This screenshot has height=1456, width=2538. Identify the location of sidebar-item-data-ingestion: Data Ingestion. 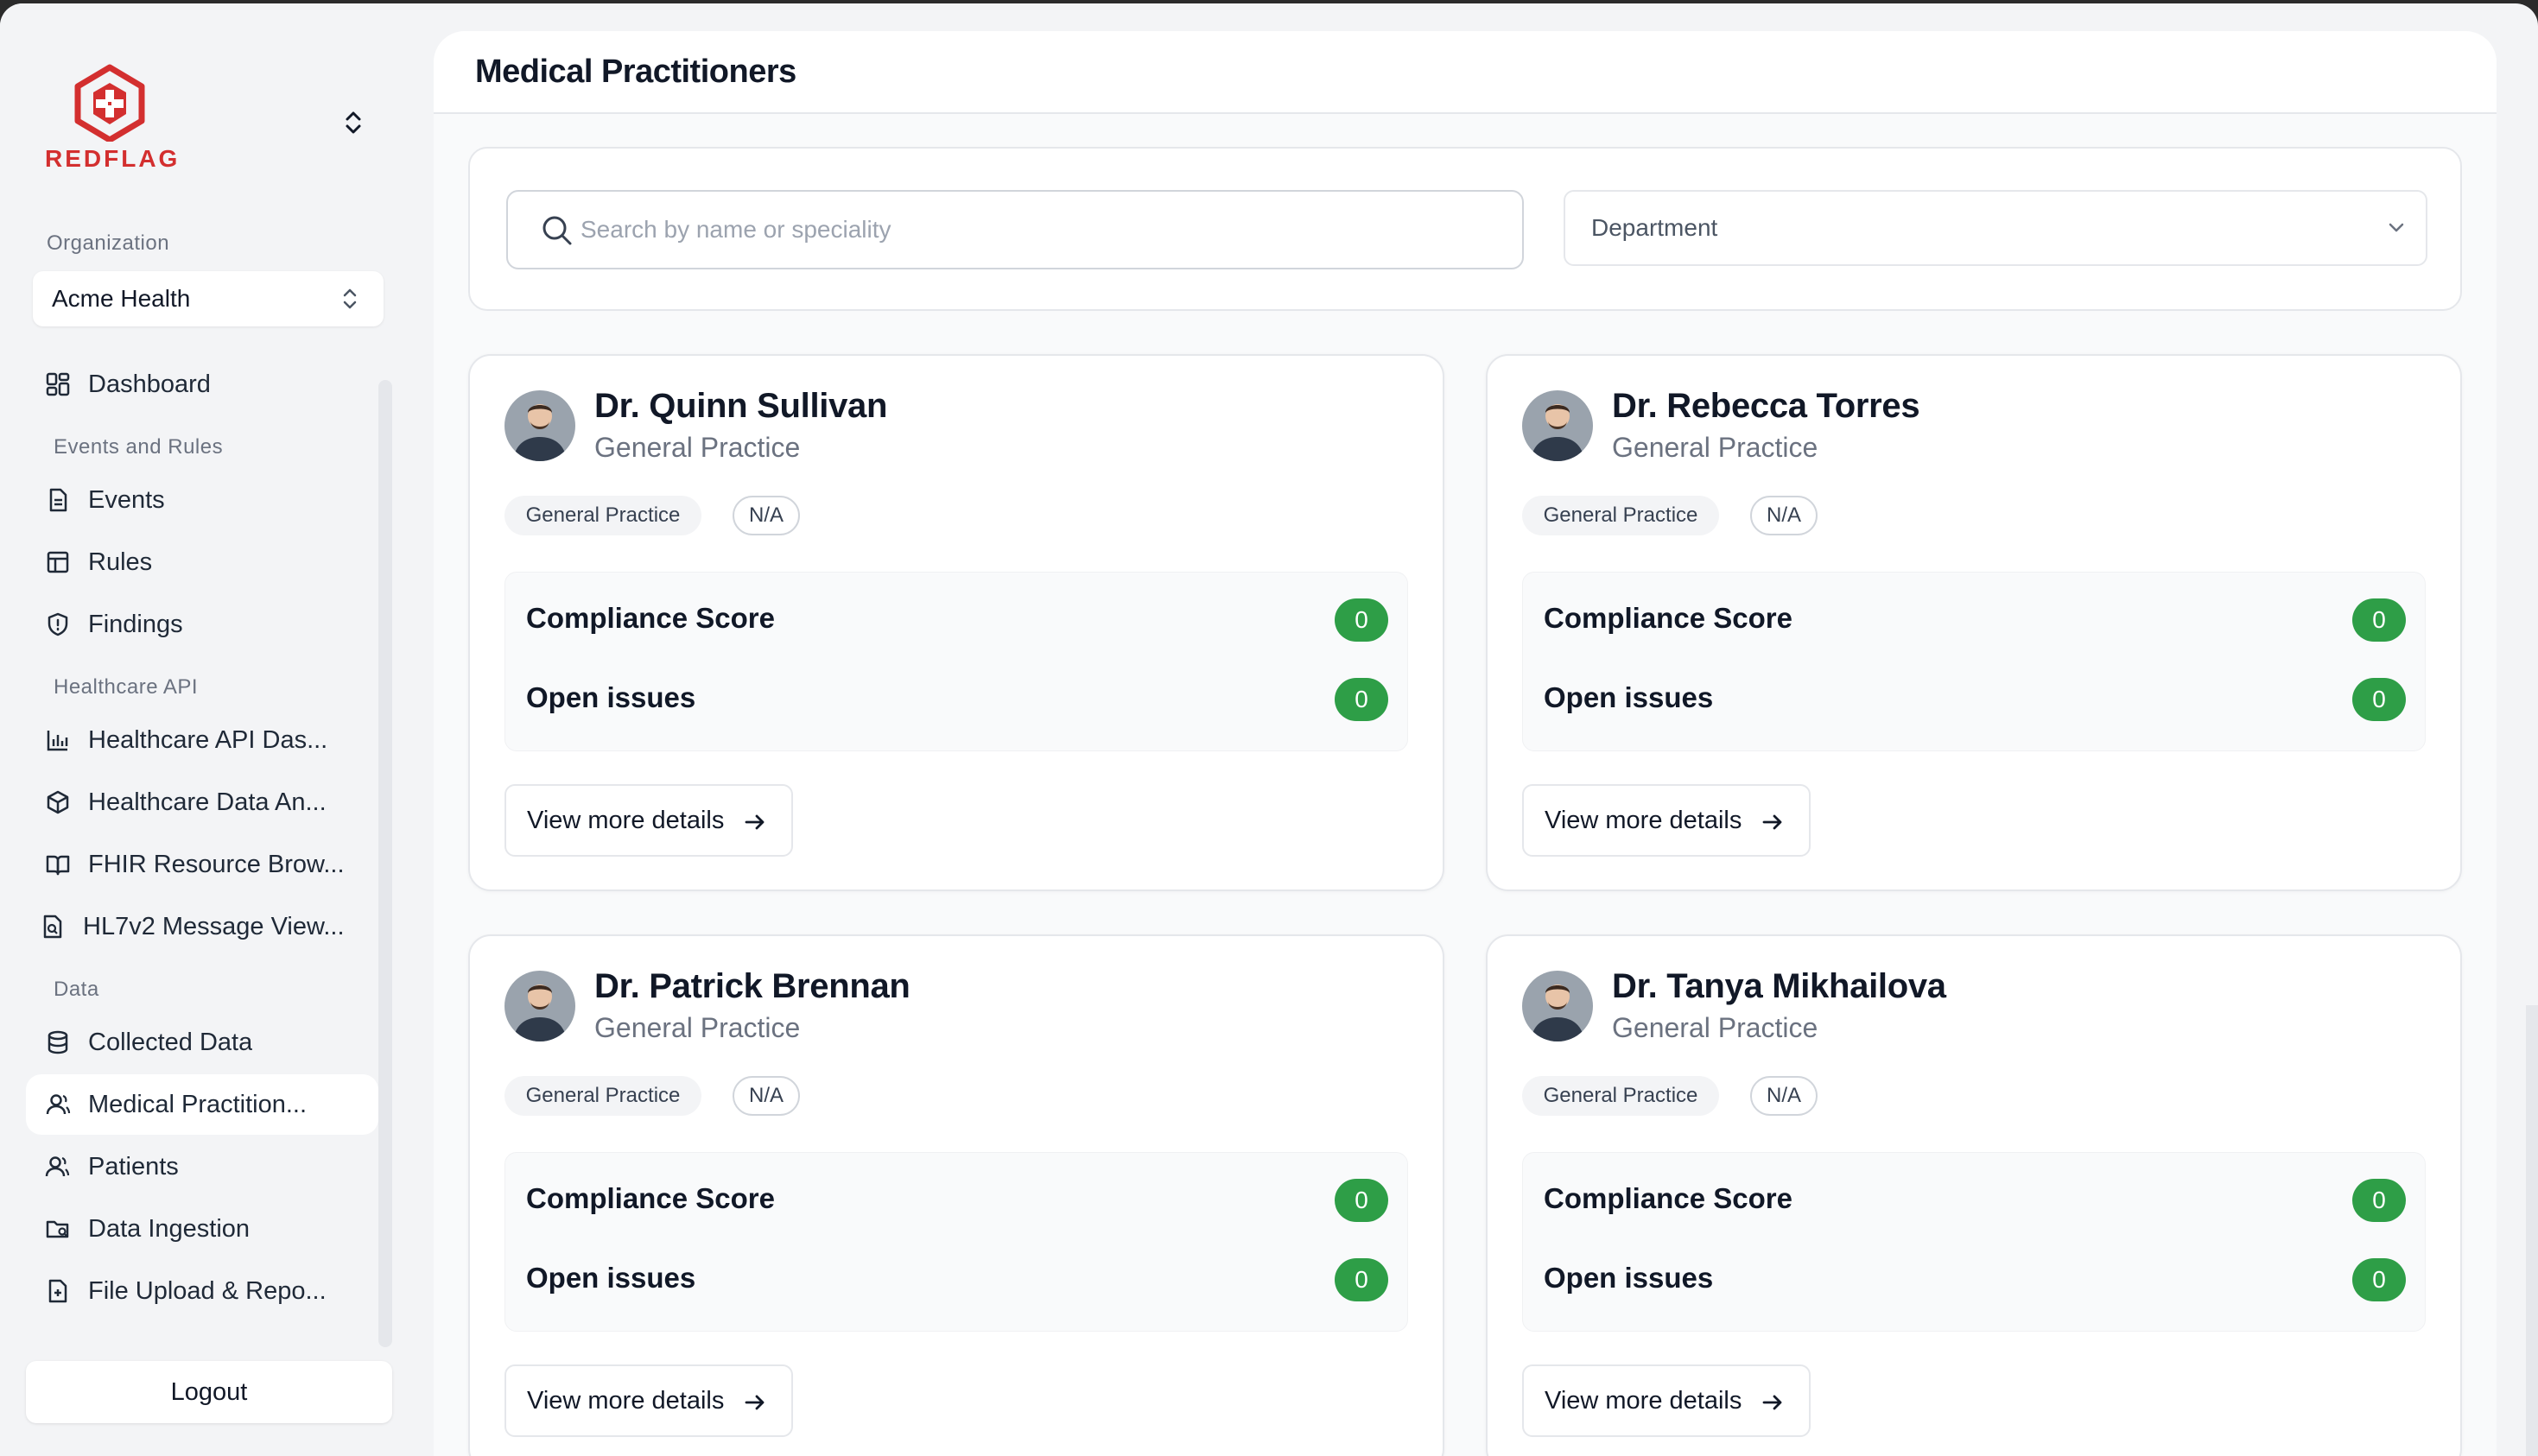
(202, 1229).